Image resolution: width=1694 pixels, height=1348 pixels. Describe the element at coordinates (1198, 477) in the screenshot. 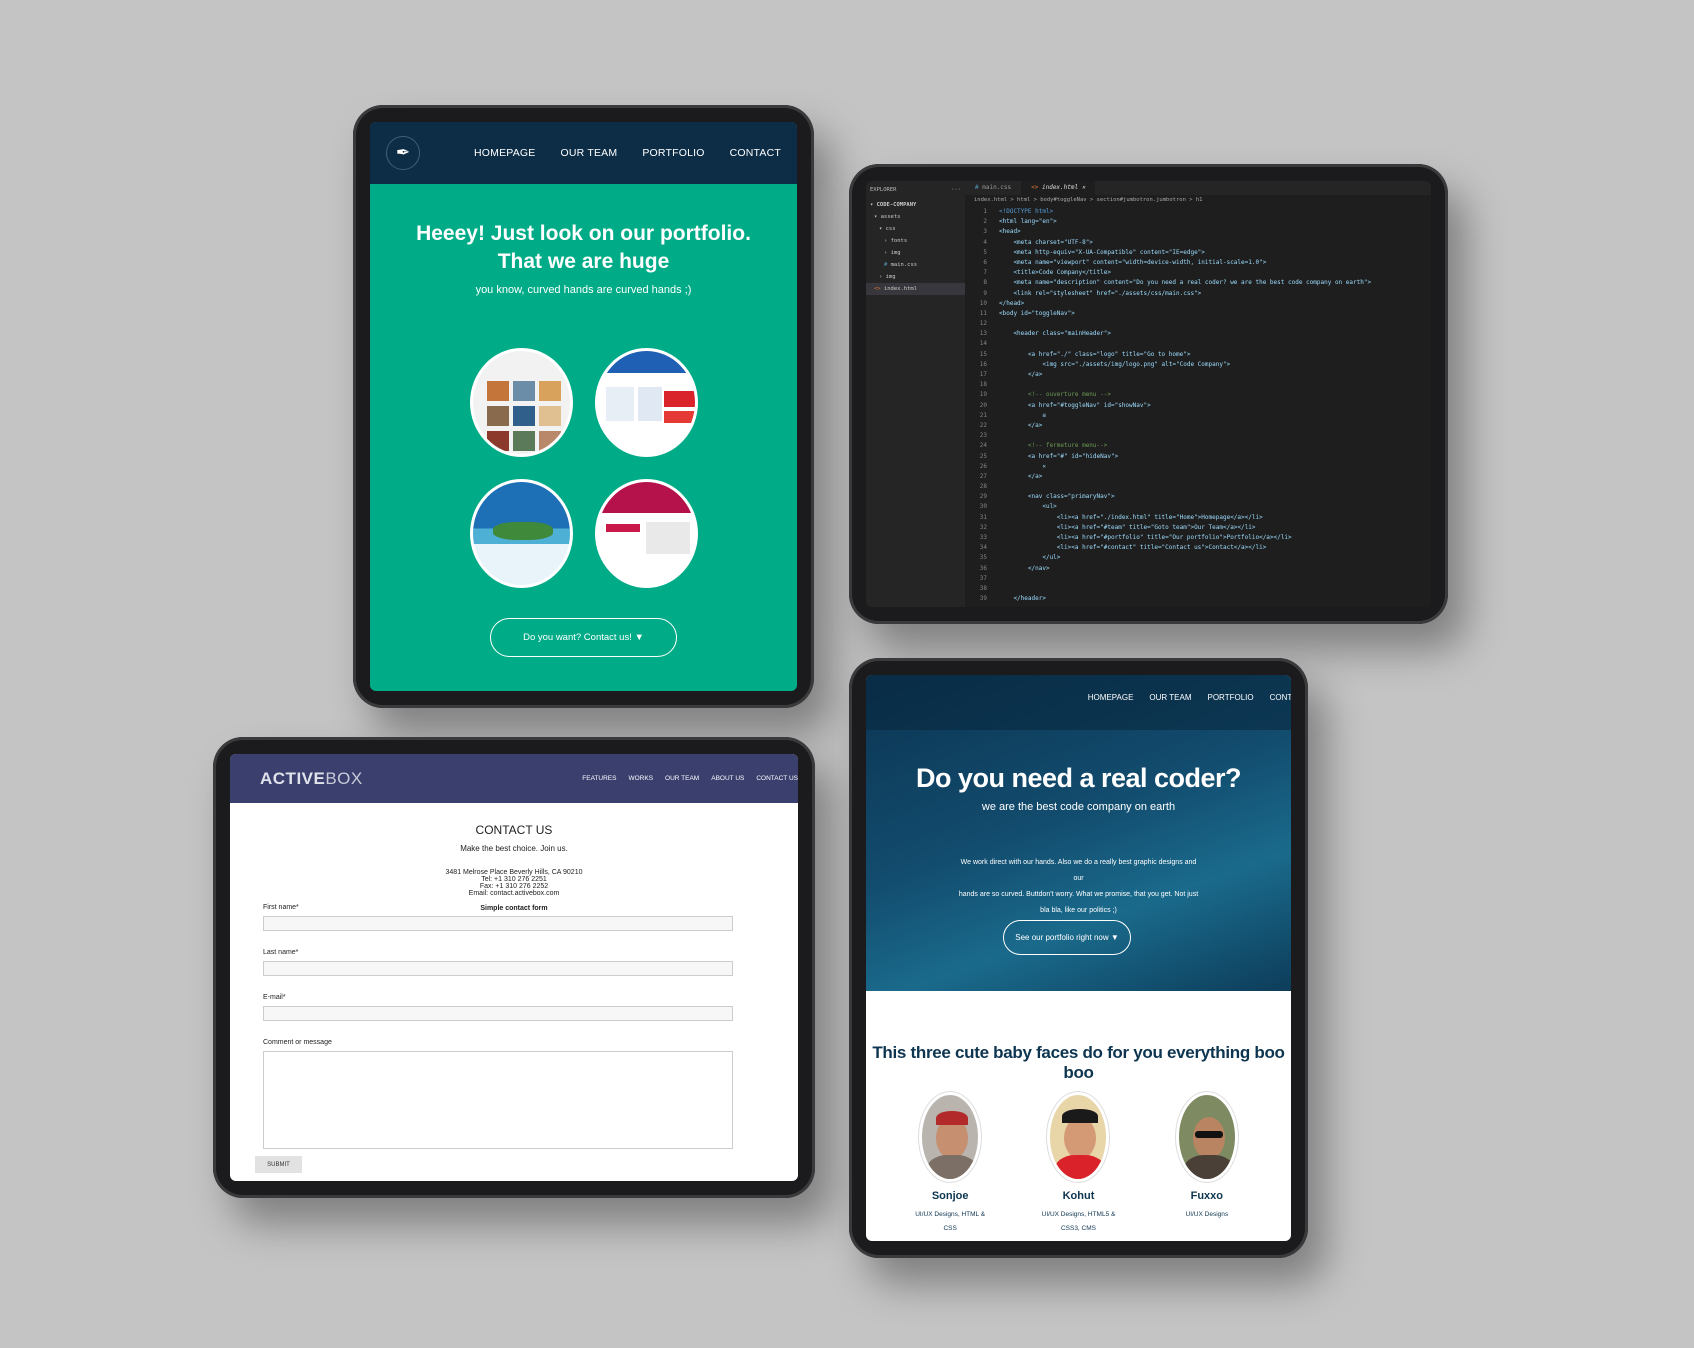

I see `code-line: 27 </a>` at that location.